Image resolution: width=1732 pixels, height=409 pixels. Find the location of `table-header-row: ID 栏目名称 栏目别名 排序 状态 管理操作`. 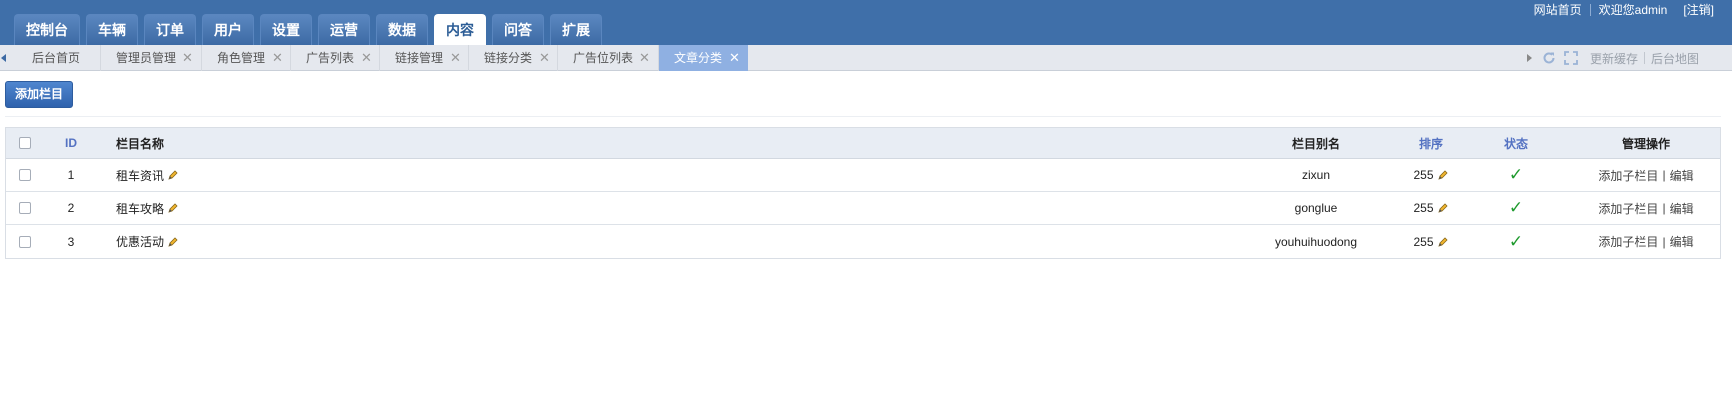

table-header-row: ID 栏目名称 栏目别名 排序 状态 管理操作 is located at coordinates (863, 143).